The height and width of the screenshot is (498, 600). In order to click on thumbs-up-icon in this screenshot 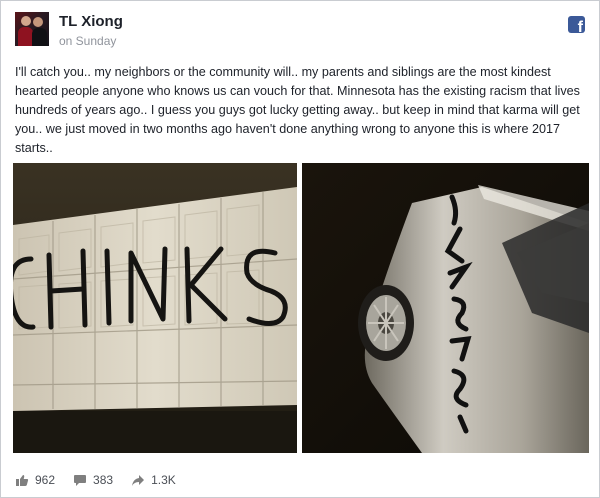, I will do `click(22, 480)`.